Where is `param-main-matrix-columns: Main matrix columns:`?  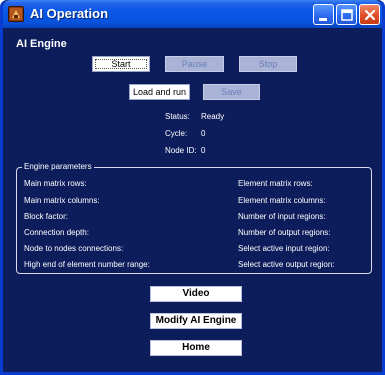 param-main-matrix-columns: Main matrix columns: is located at coordinates (62, 200).